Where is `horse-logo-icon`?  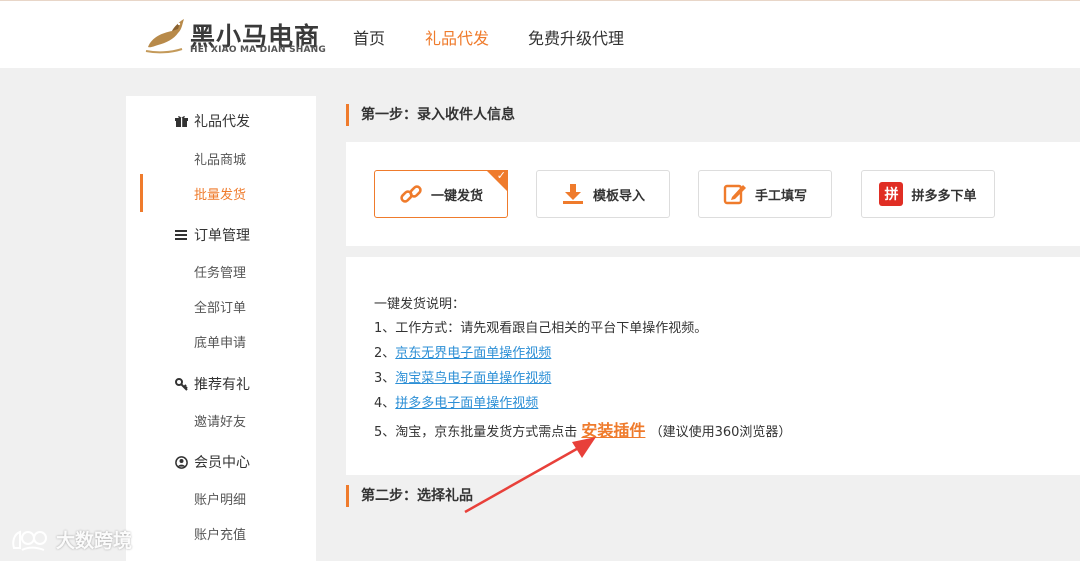 horse-logo-icon is located at coordinates (164, 36).